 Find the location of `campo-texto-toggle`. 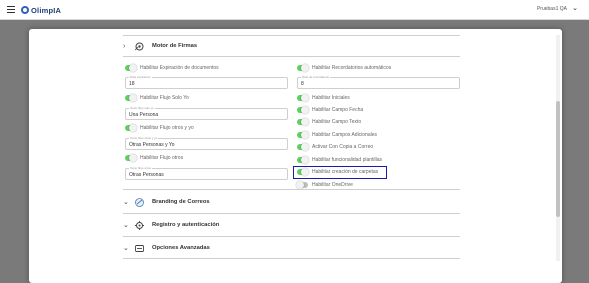

campo-texto-toggle is located at coordinates (303, 121).